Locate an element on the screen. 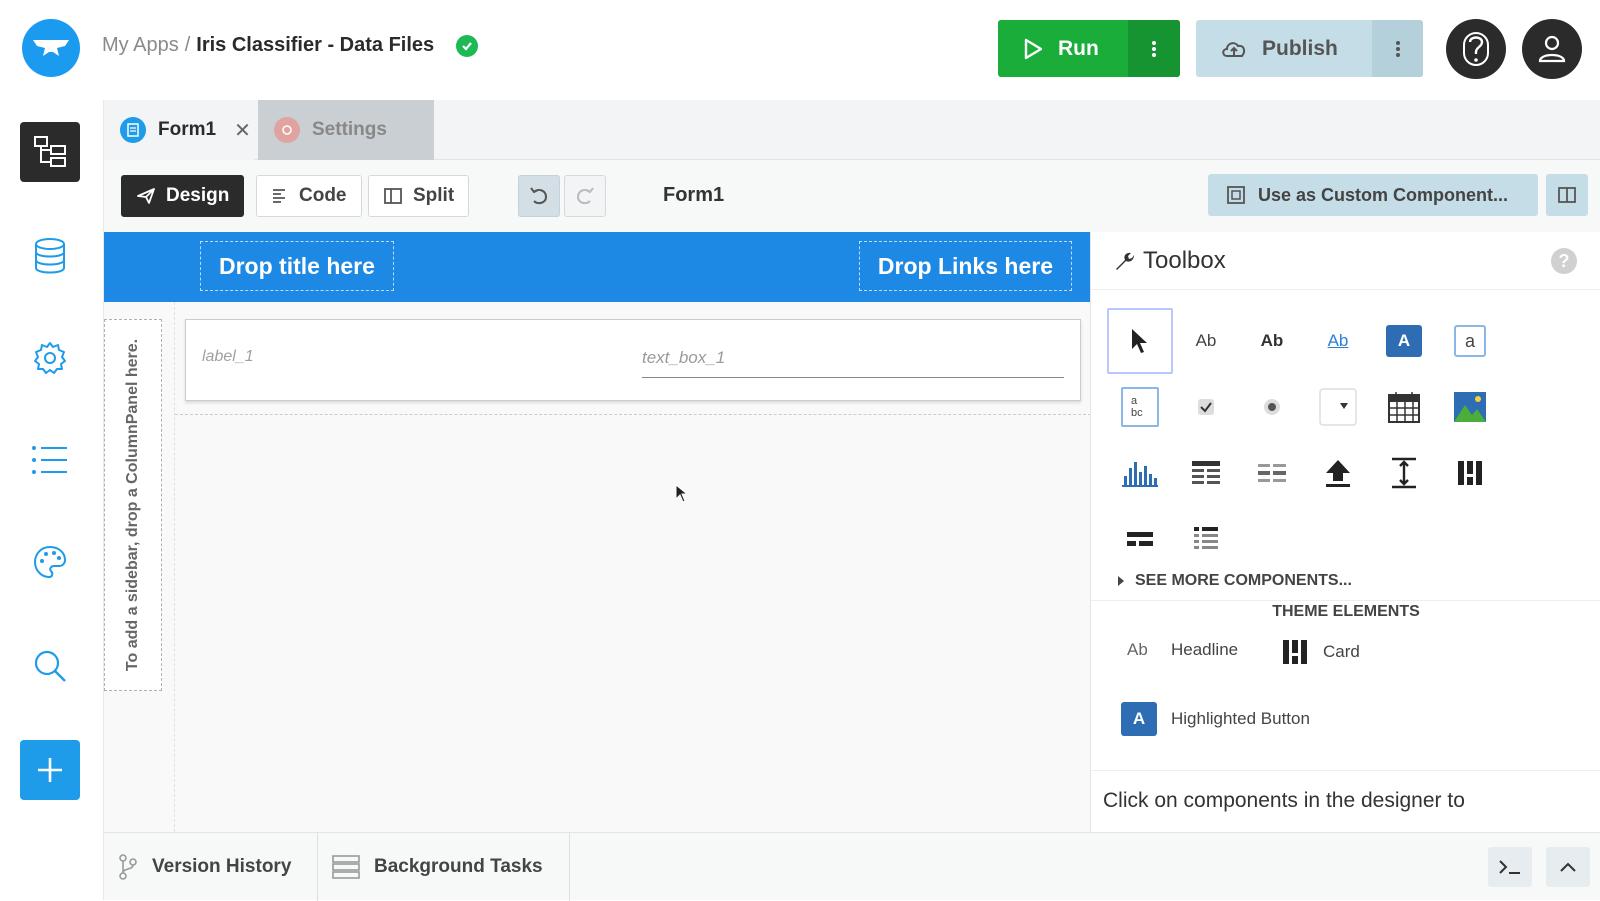  background-tasks-label: Background Tasks is located at coordinates (458, 866).